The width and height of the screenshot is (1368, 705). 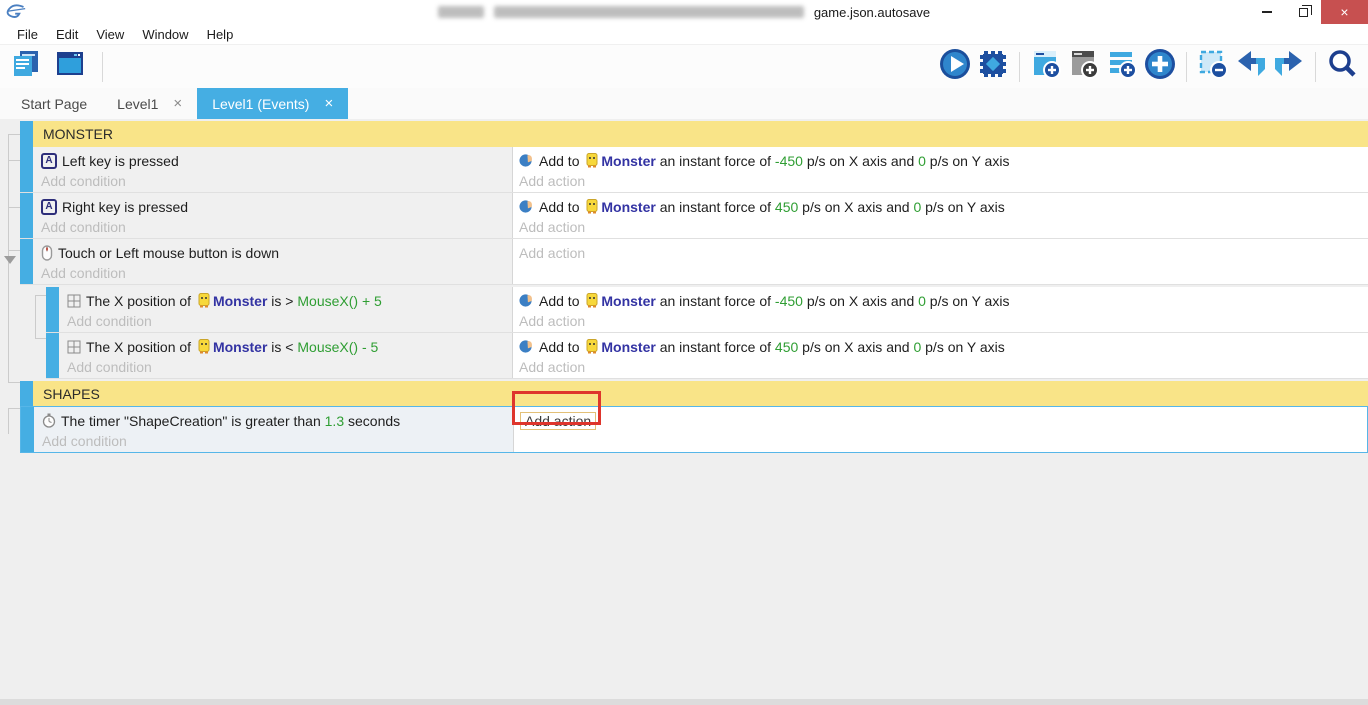 What do you see at coordinates (1344, 12) in the screenshot?
I see `close-button: ×` at bounding box center [1344, 12].